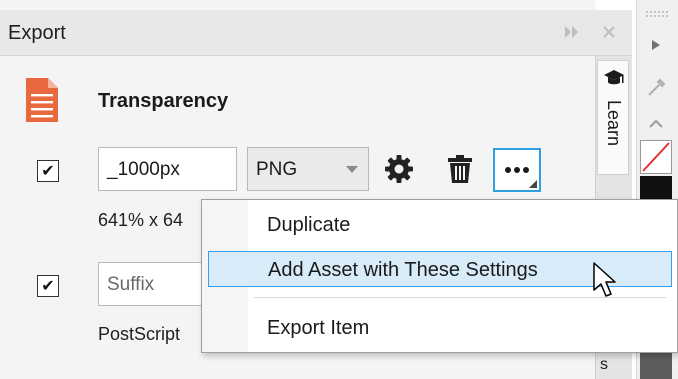 This screenshot has height=379, width=678. I want to click on grip-handle, so click(657, 14).